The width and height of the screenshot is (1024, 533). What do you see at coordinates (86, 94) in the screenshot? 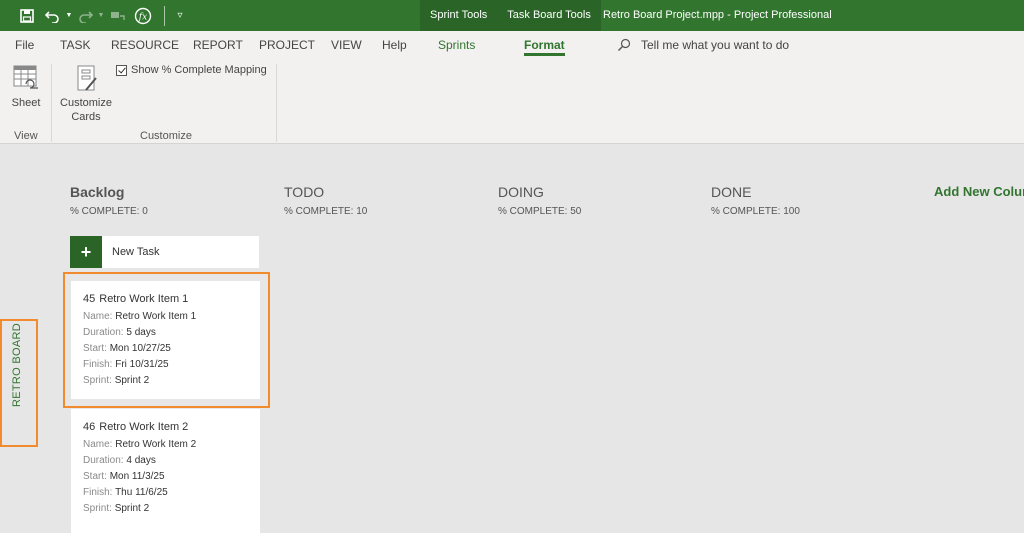
I see `customize-cards-button: Customize Cards` at bounding box center [86, 94].